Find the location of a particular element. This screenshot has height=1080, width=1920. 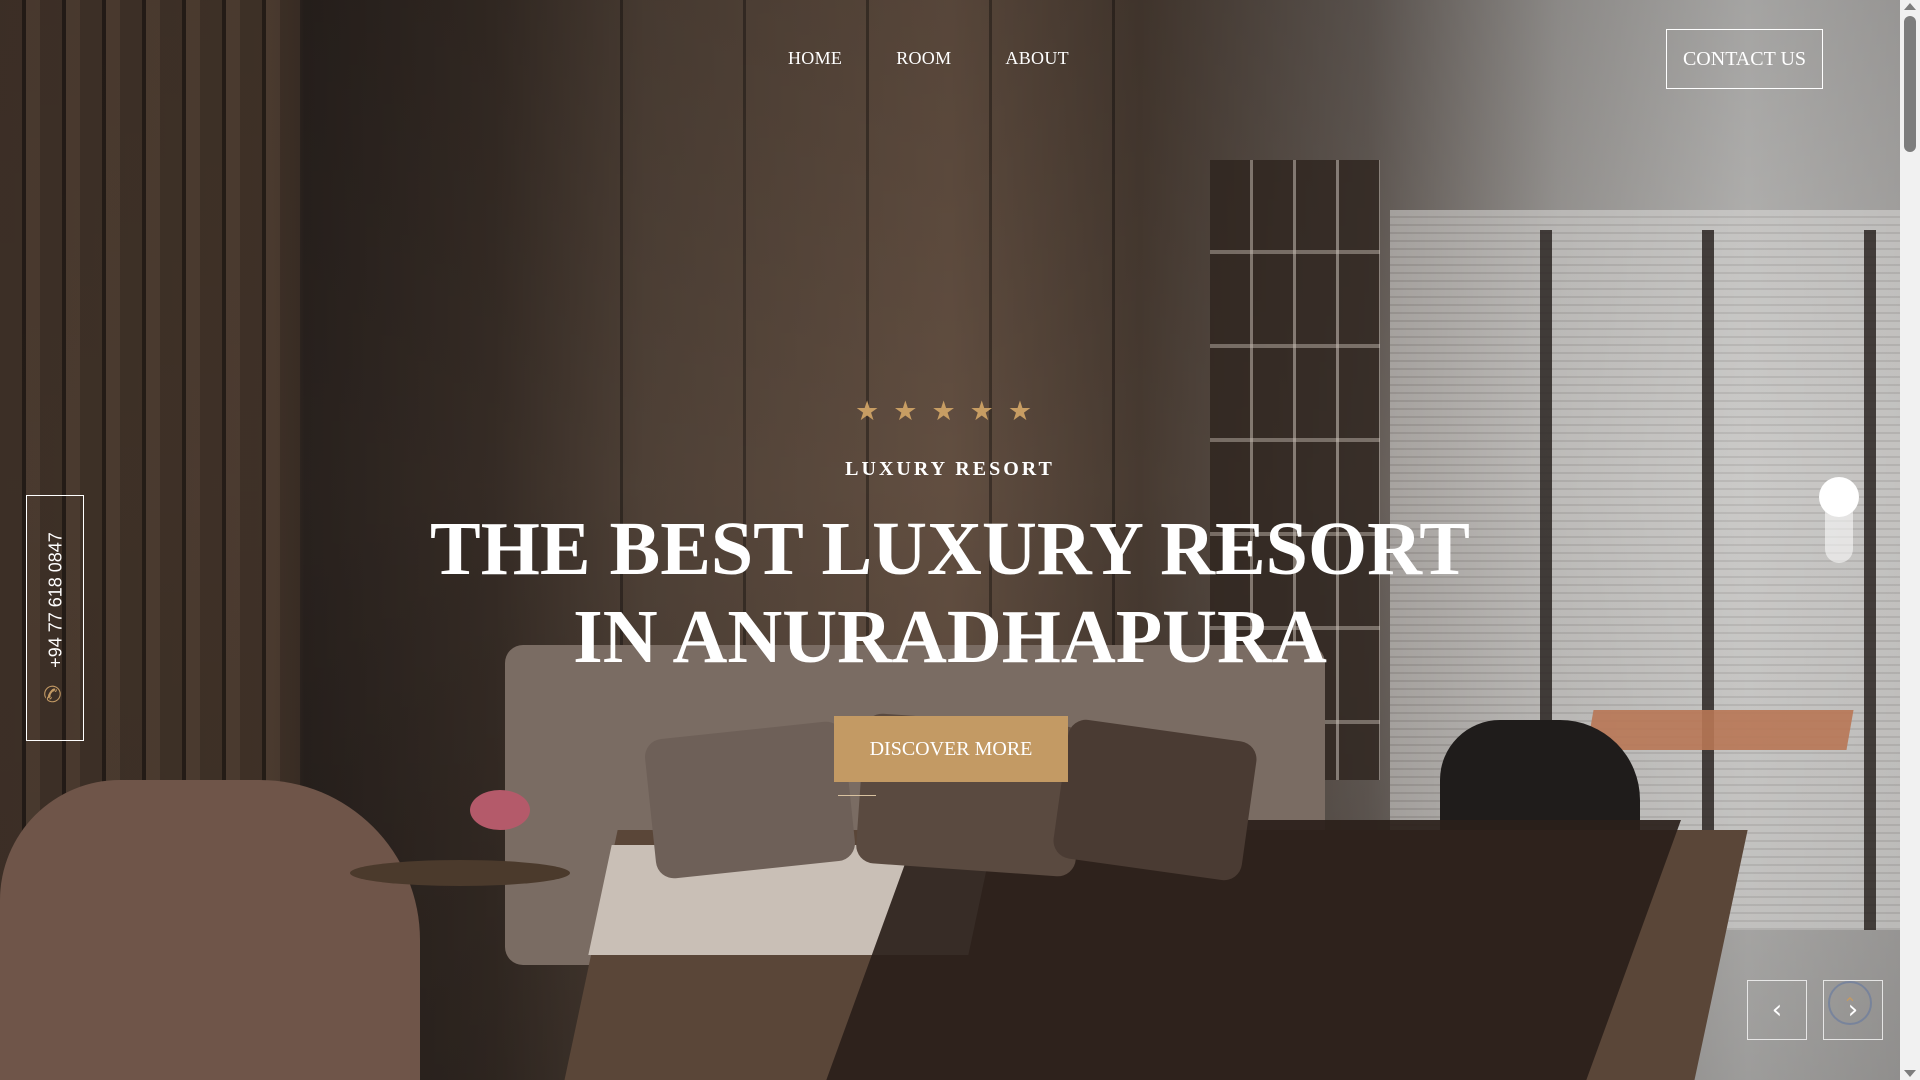

contact-us-button: CONTACT US is located at coordinates (1744, 59).